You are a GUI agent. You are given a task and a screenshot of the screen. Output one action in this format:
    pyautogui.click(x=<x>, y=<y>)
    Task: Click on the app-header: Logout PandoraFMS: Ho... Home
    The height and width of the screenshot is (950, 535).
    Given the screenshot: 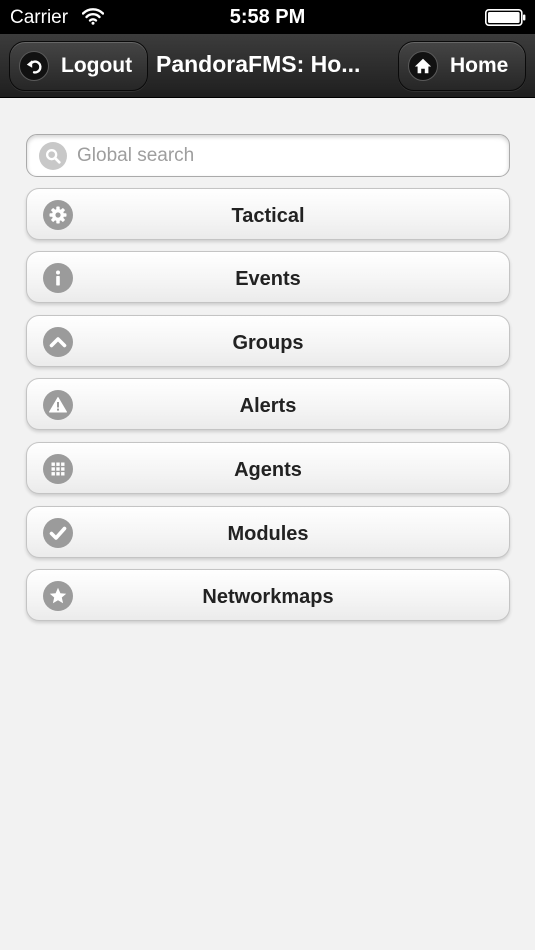 What is the action you would take?
    pyautogui.click(x=267, y=66)
    